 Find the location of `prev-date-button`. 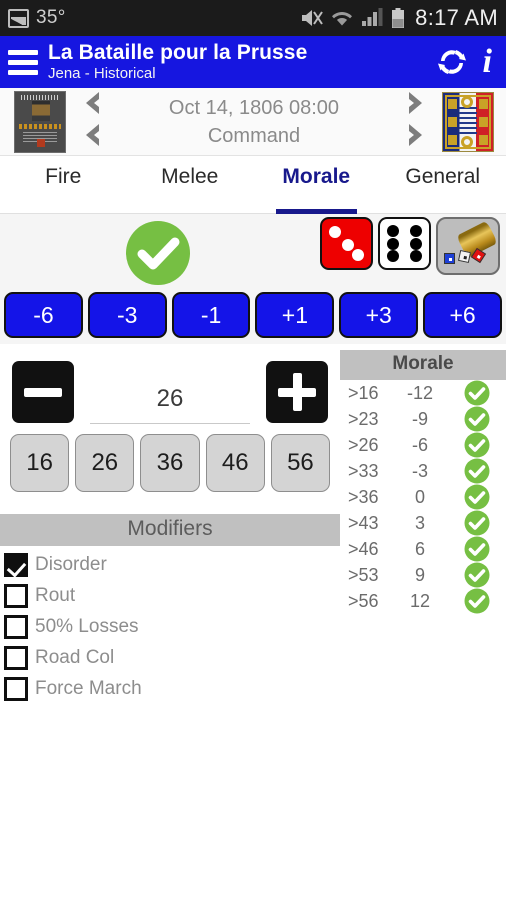

prev-date-button is located at coordinates (92, 105).